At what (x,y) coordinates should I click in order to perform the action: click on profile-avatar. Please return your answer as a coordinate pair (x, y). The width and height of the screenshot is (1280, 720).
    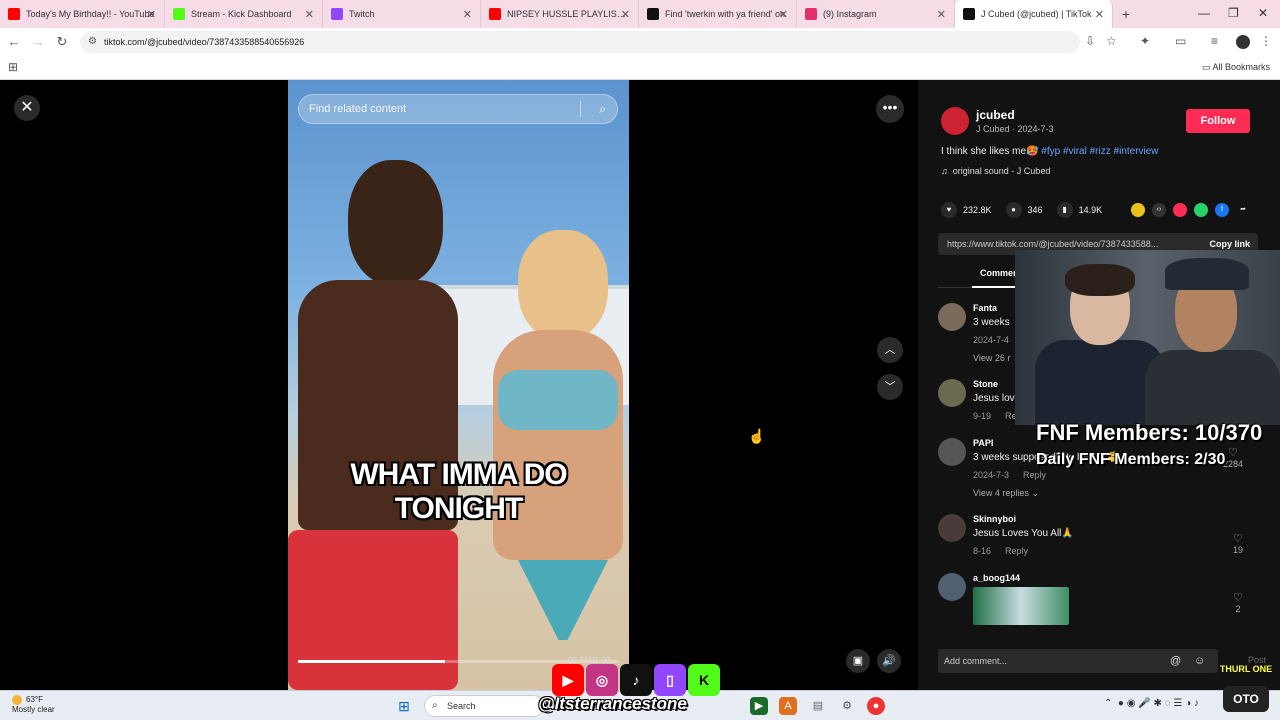
    Looking at the image, I should click on (1243, 42).